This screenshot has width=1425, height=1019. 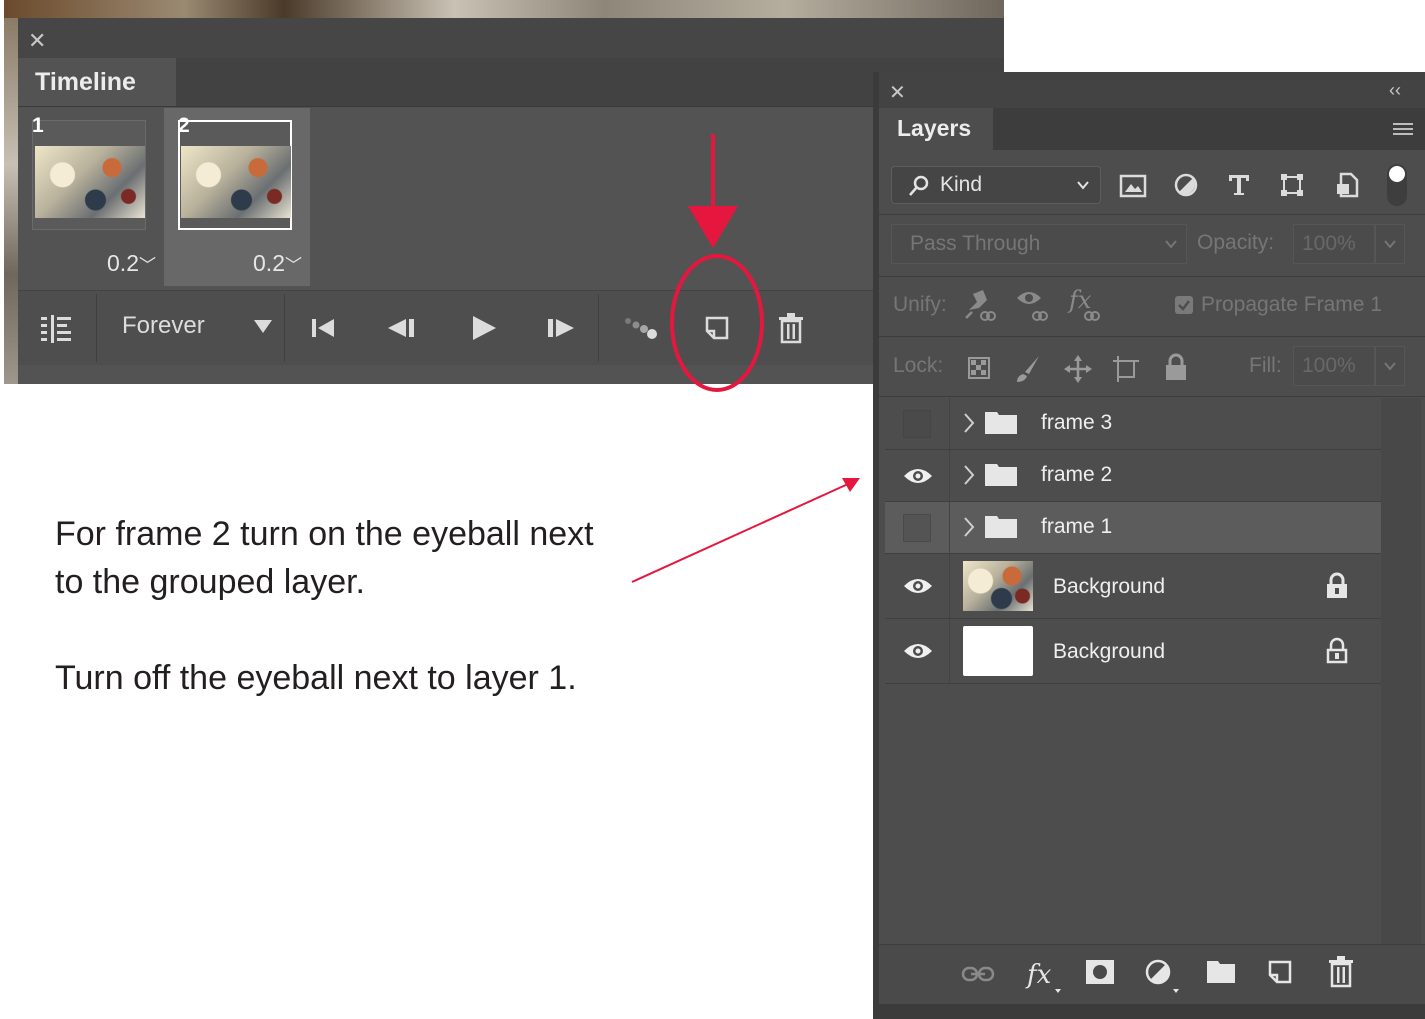 I want to click on pointer-arrow-annotation, so click(x=740, y=533).